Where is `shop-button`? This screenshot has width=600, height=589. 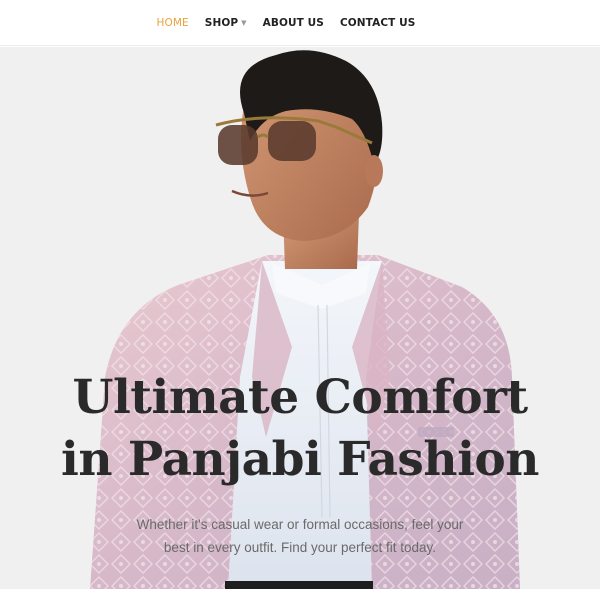
shop-button is located at coordinates (299, 585).